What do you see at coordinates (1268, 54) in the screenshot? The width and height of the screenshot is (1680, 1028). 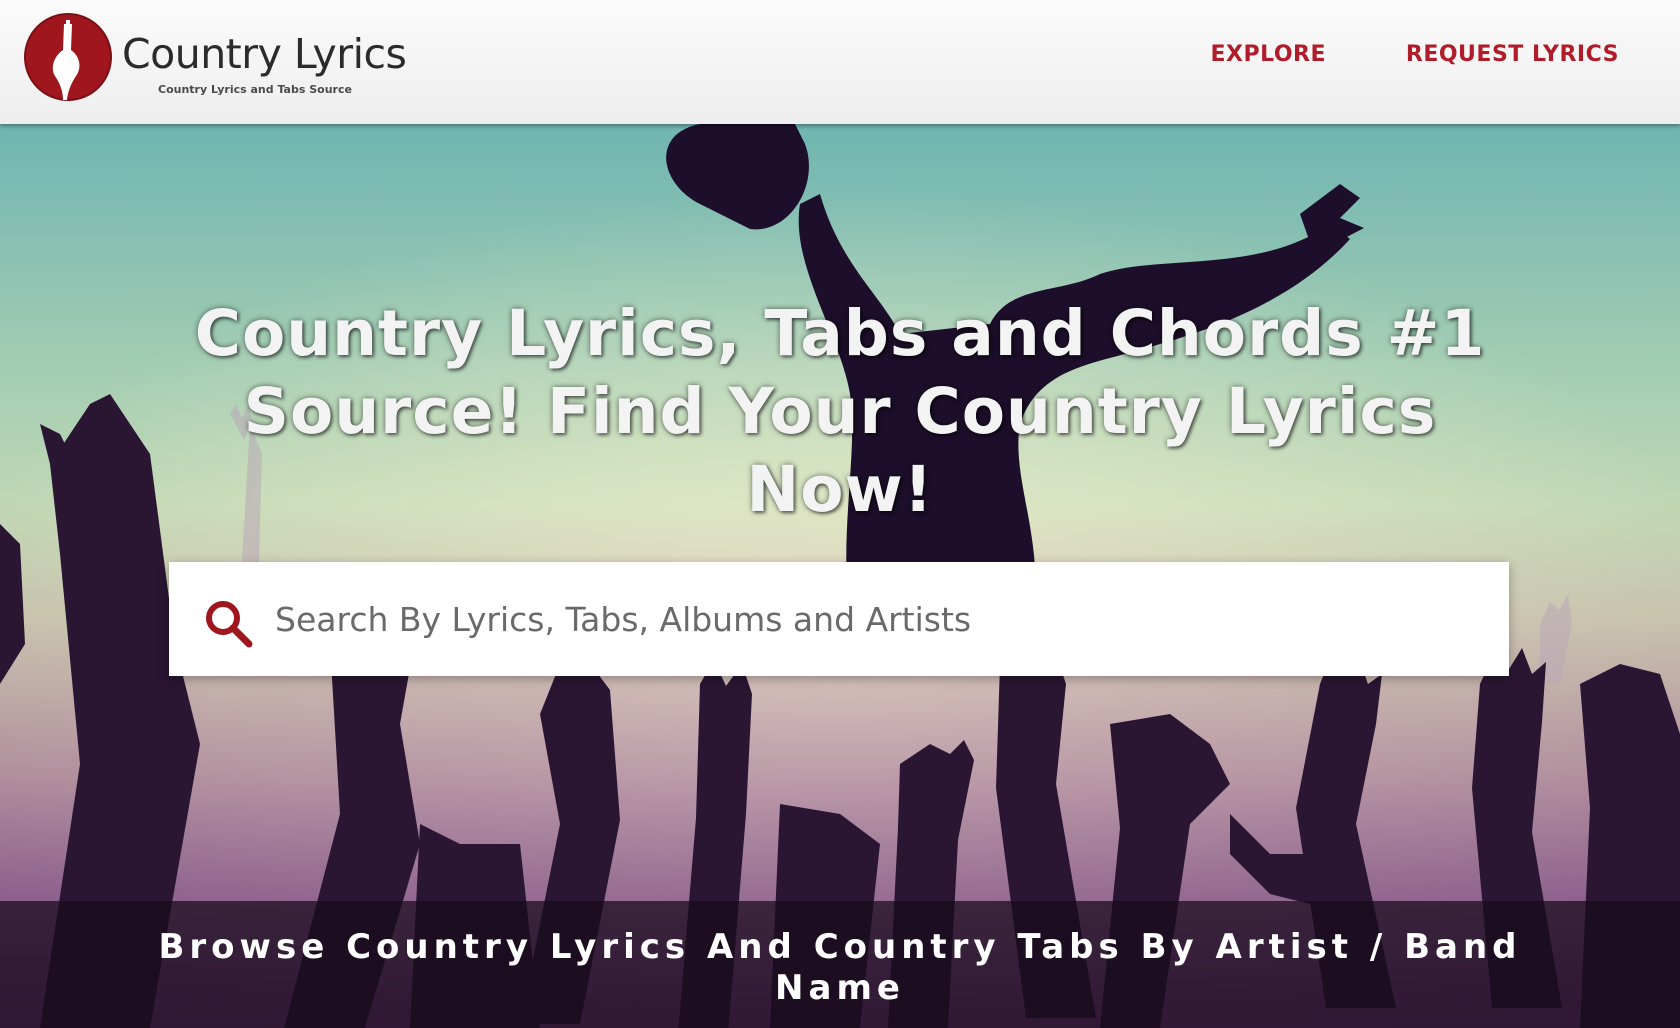 I see `nav-explore-link: EXPLORE` at bounding box center [1268, 54].